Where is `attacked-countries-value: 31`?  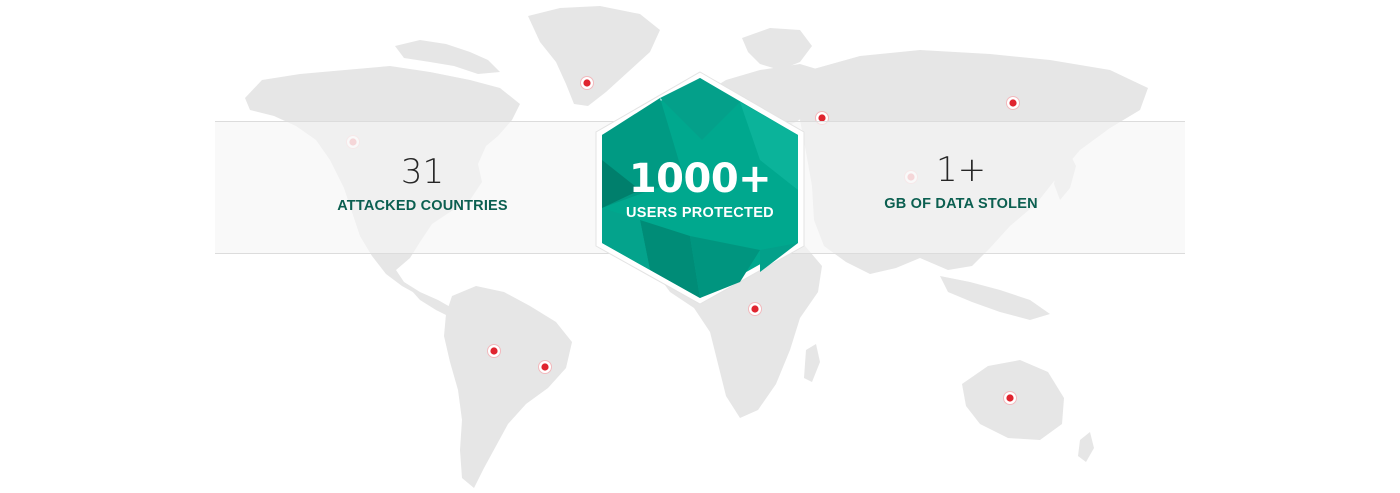 attacked-countries-value: 31 is located at coordinates (422, 172).